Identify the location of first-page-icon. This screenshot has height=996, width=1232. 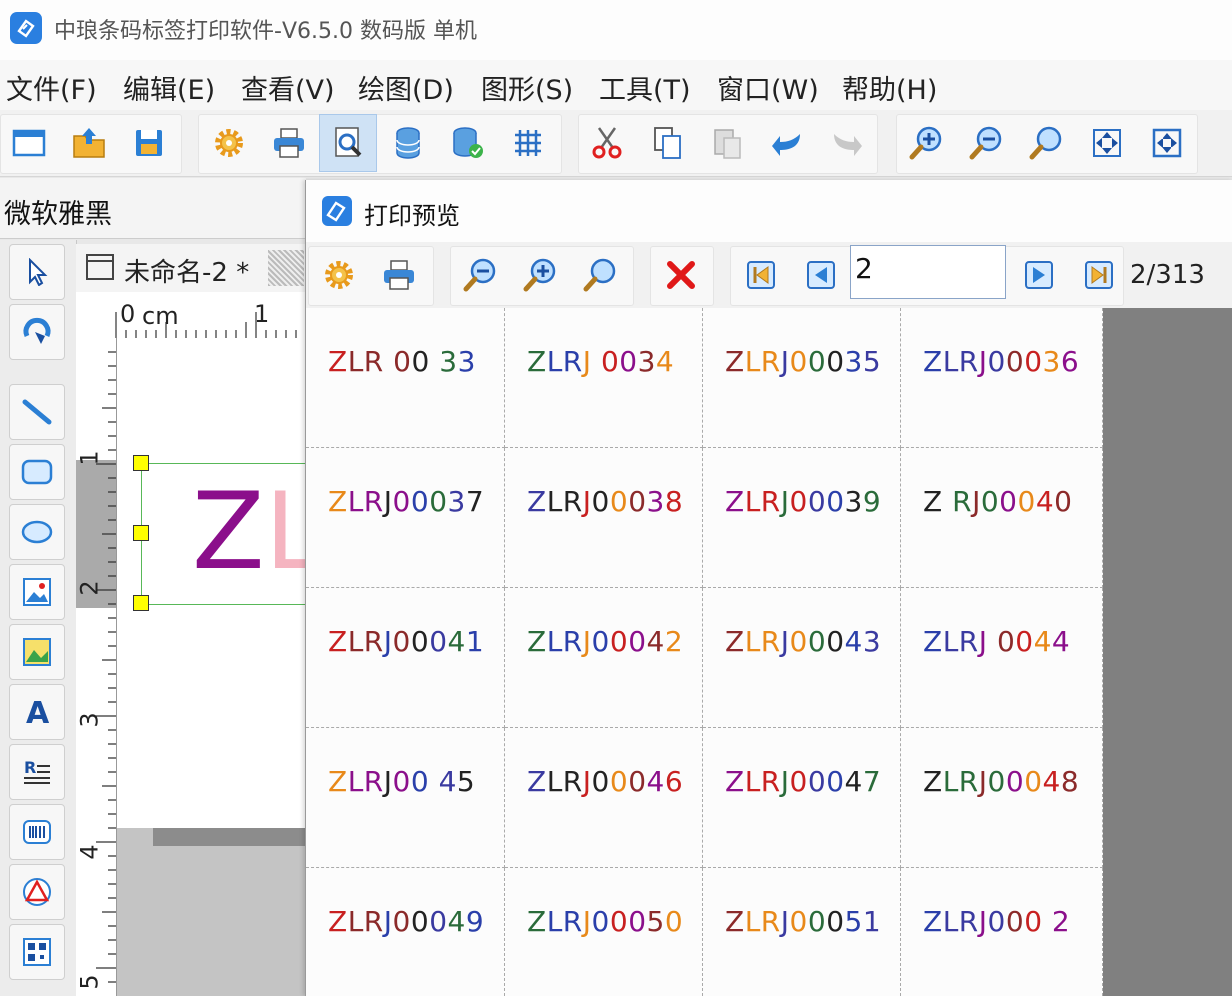
(761, 275).